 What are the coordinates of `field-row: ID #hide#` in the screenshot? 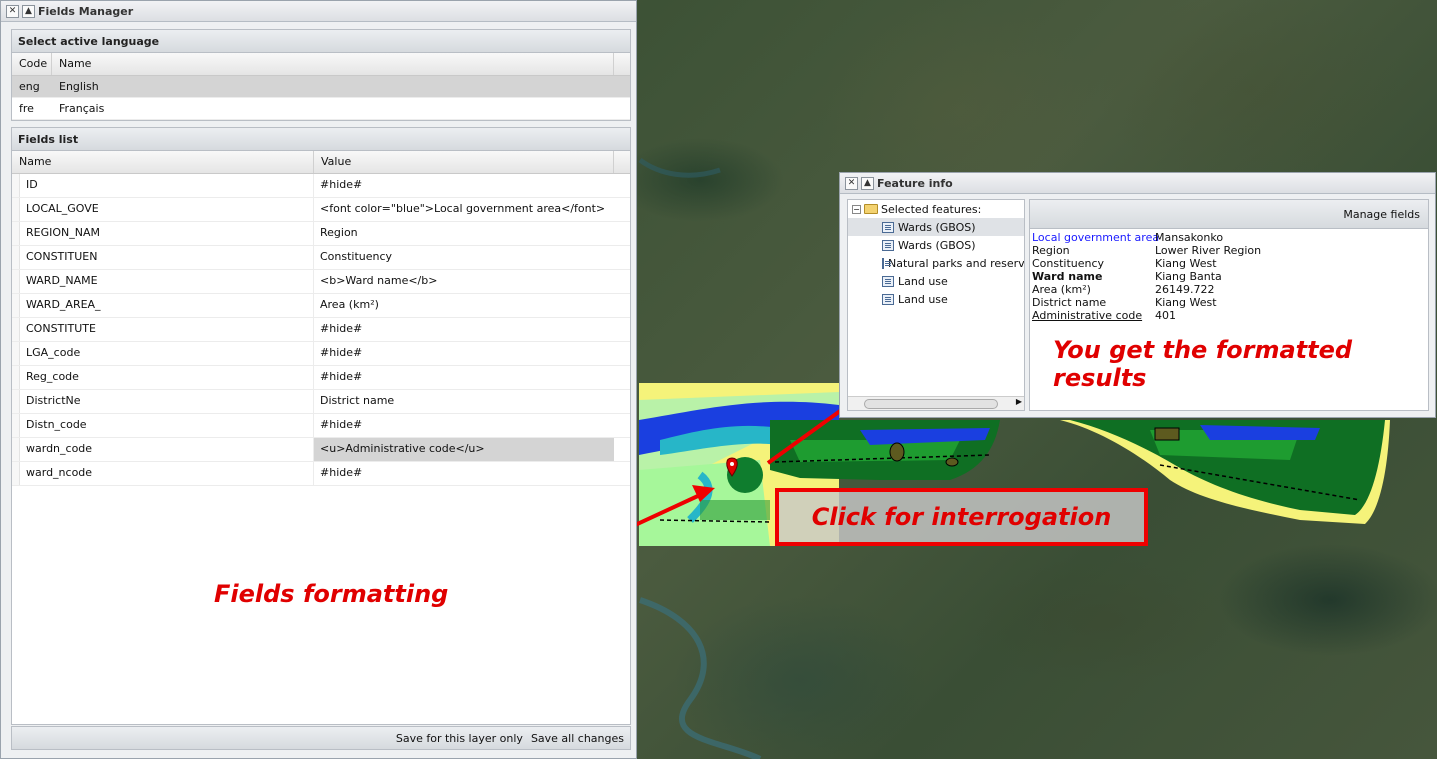 It's located at (321, 186).